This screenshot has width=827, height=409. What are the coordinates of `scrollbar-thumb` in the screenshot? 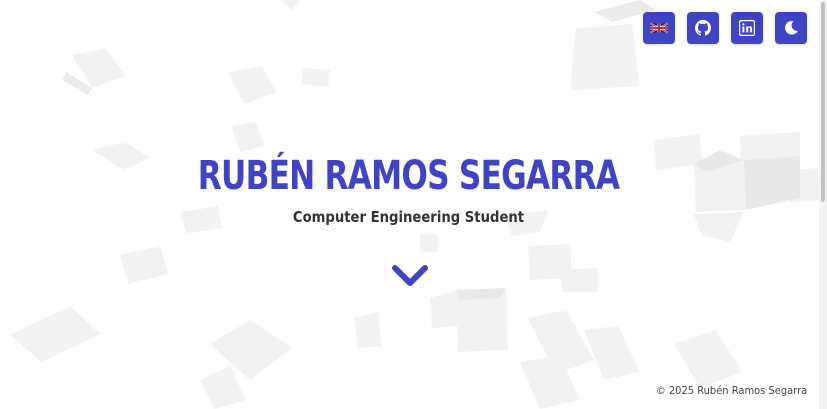 It's located at (823, 102).